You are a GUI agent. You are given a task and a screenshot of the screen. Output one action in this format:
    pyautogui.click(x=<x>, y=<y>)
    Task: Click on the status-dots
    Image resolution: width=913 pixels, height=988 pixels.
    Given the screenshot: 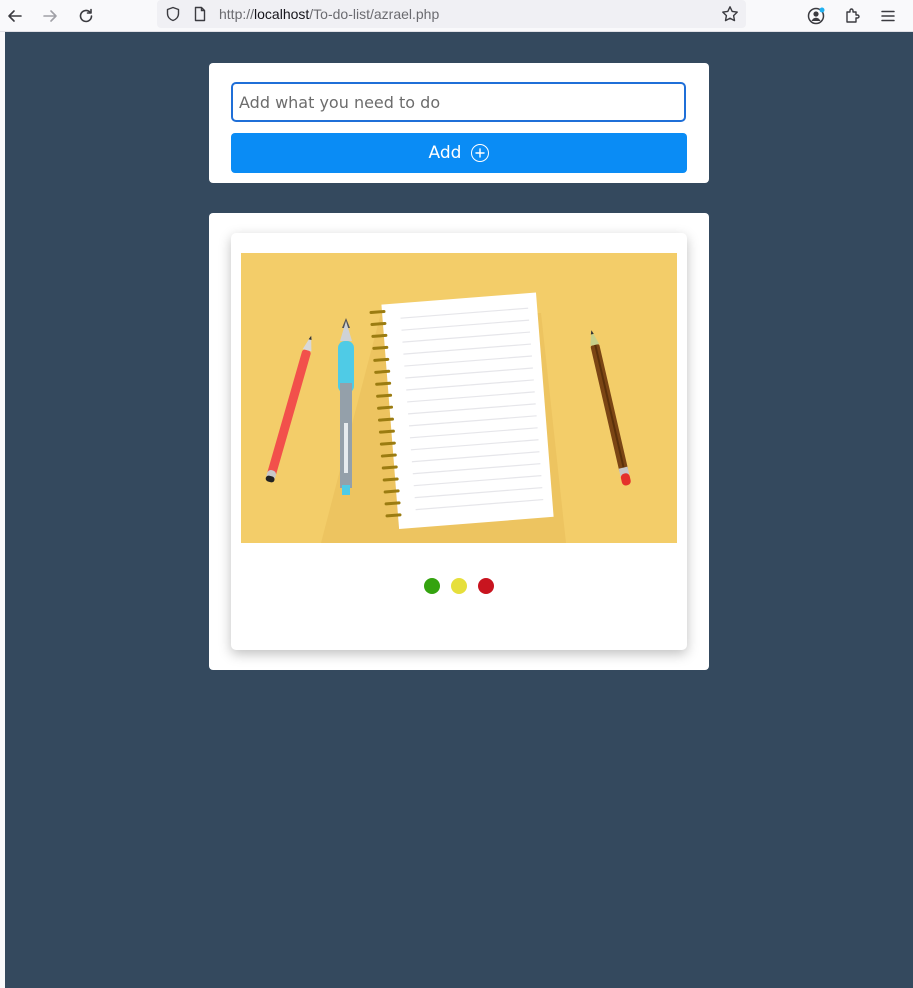 What is the action you would take?
    pyautogui.click(x=459, y=586)
    